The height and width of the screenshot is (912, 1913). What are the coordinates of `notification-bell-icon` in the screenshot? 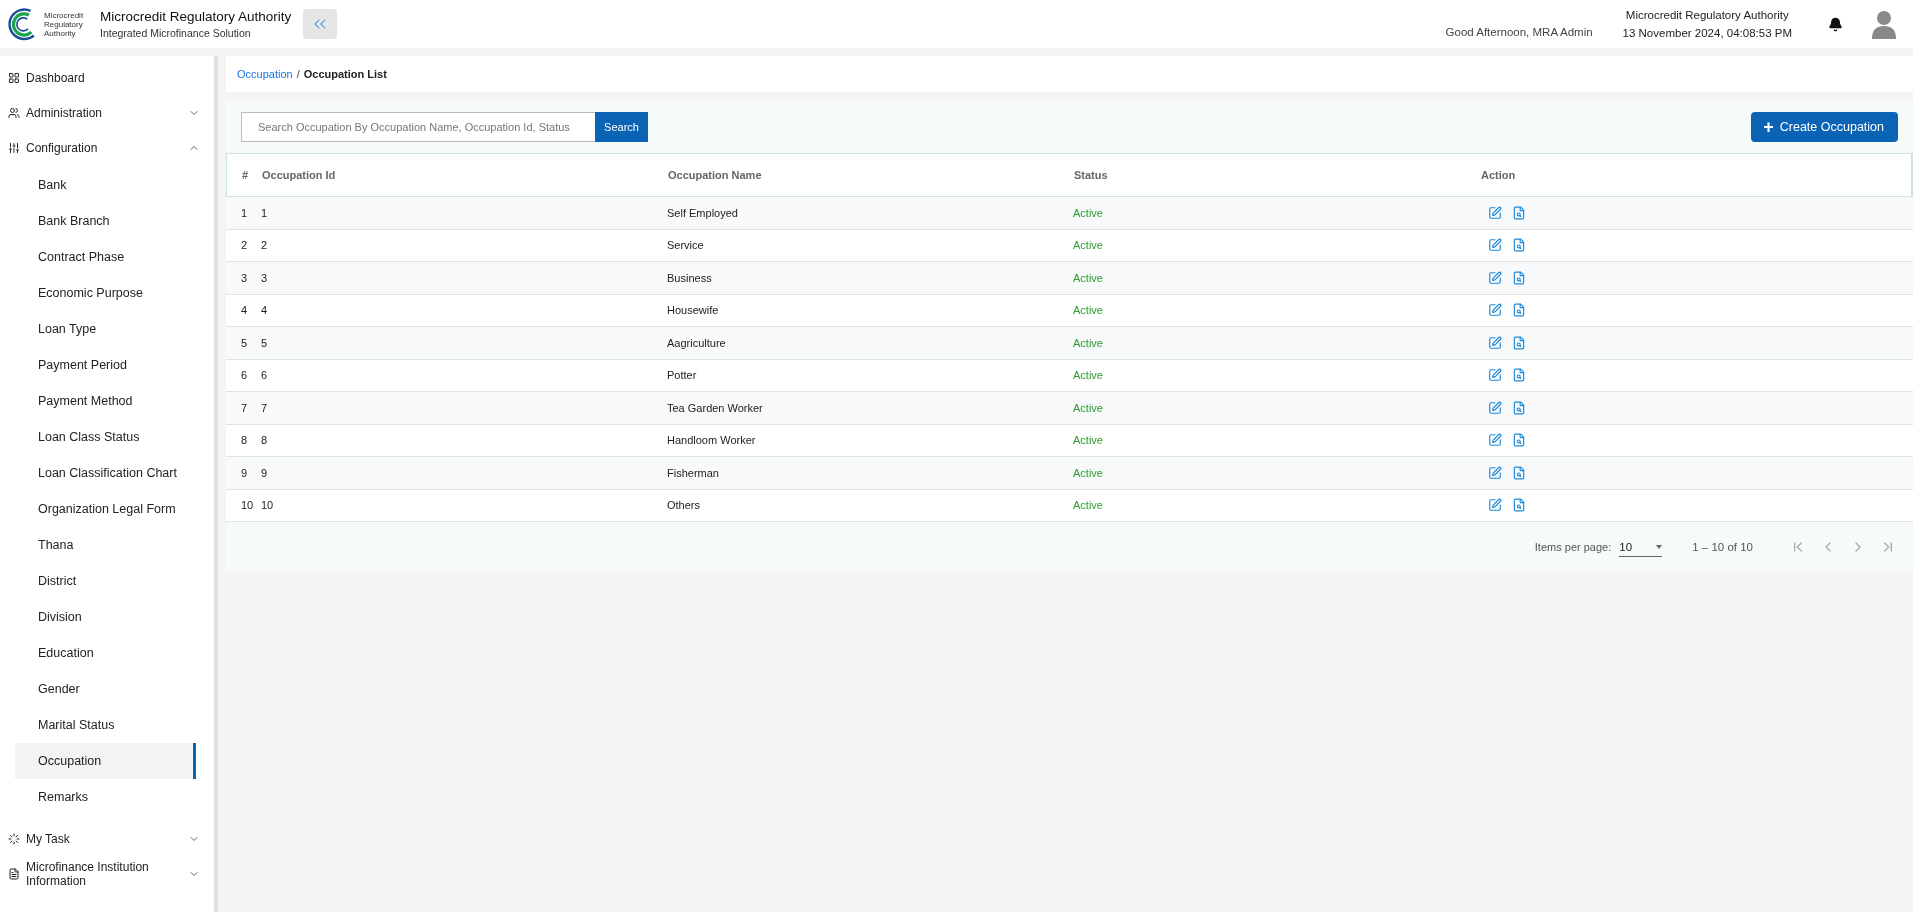 It's located at (1835, 24).